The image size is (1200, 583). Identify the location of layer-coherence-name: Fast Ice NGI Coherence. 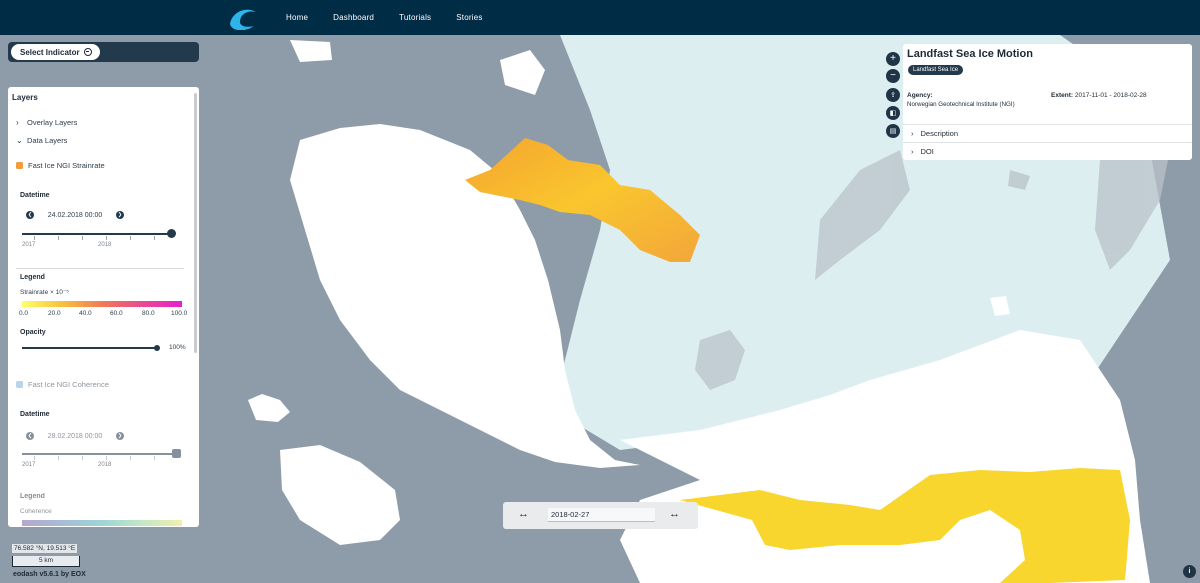
(68, 384).